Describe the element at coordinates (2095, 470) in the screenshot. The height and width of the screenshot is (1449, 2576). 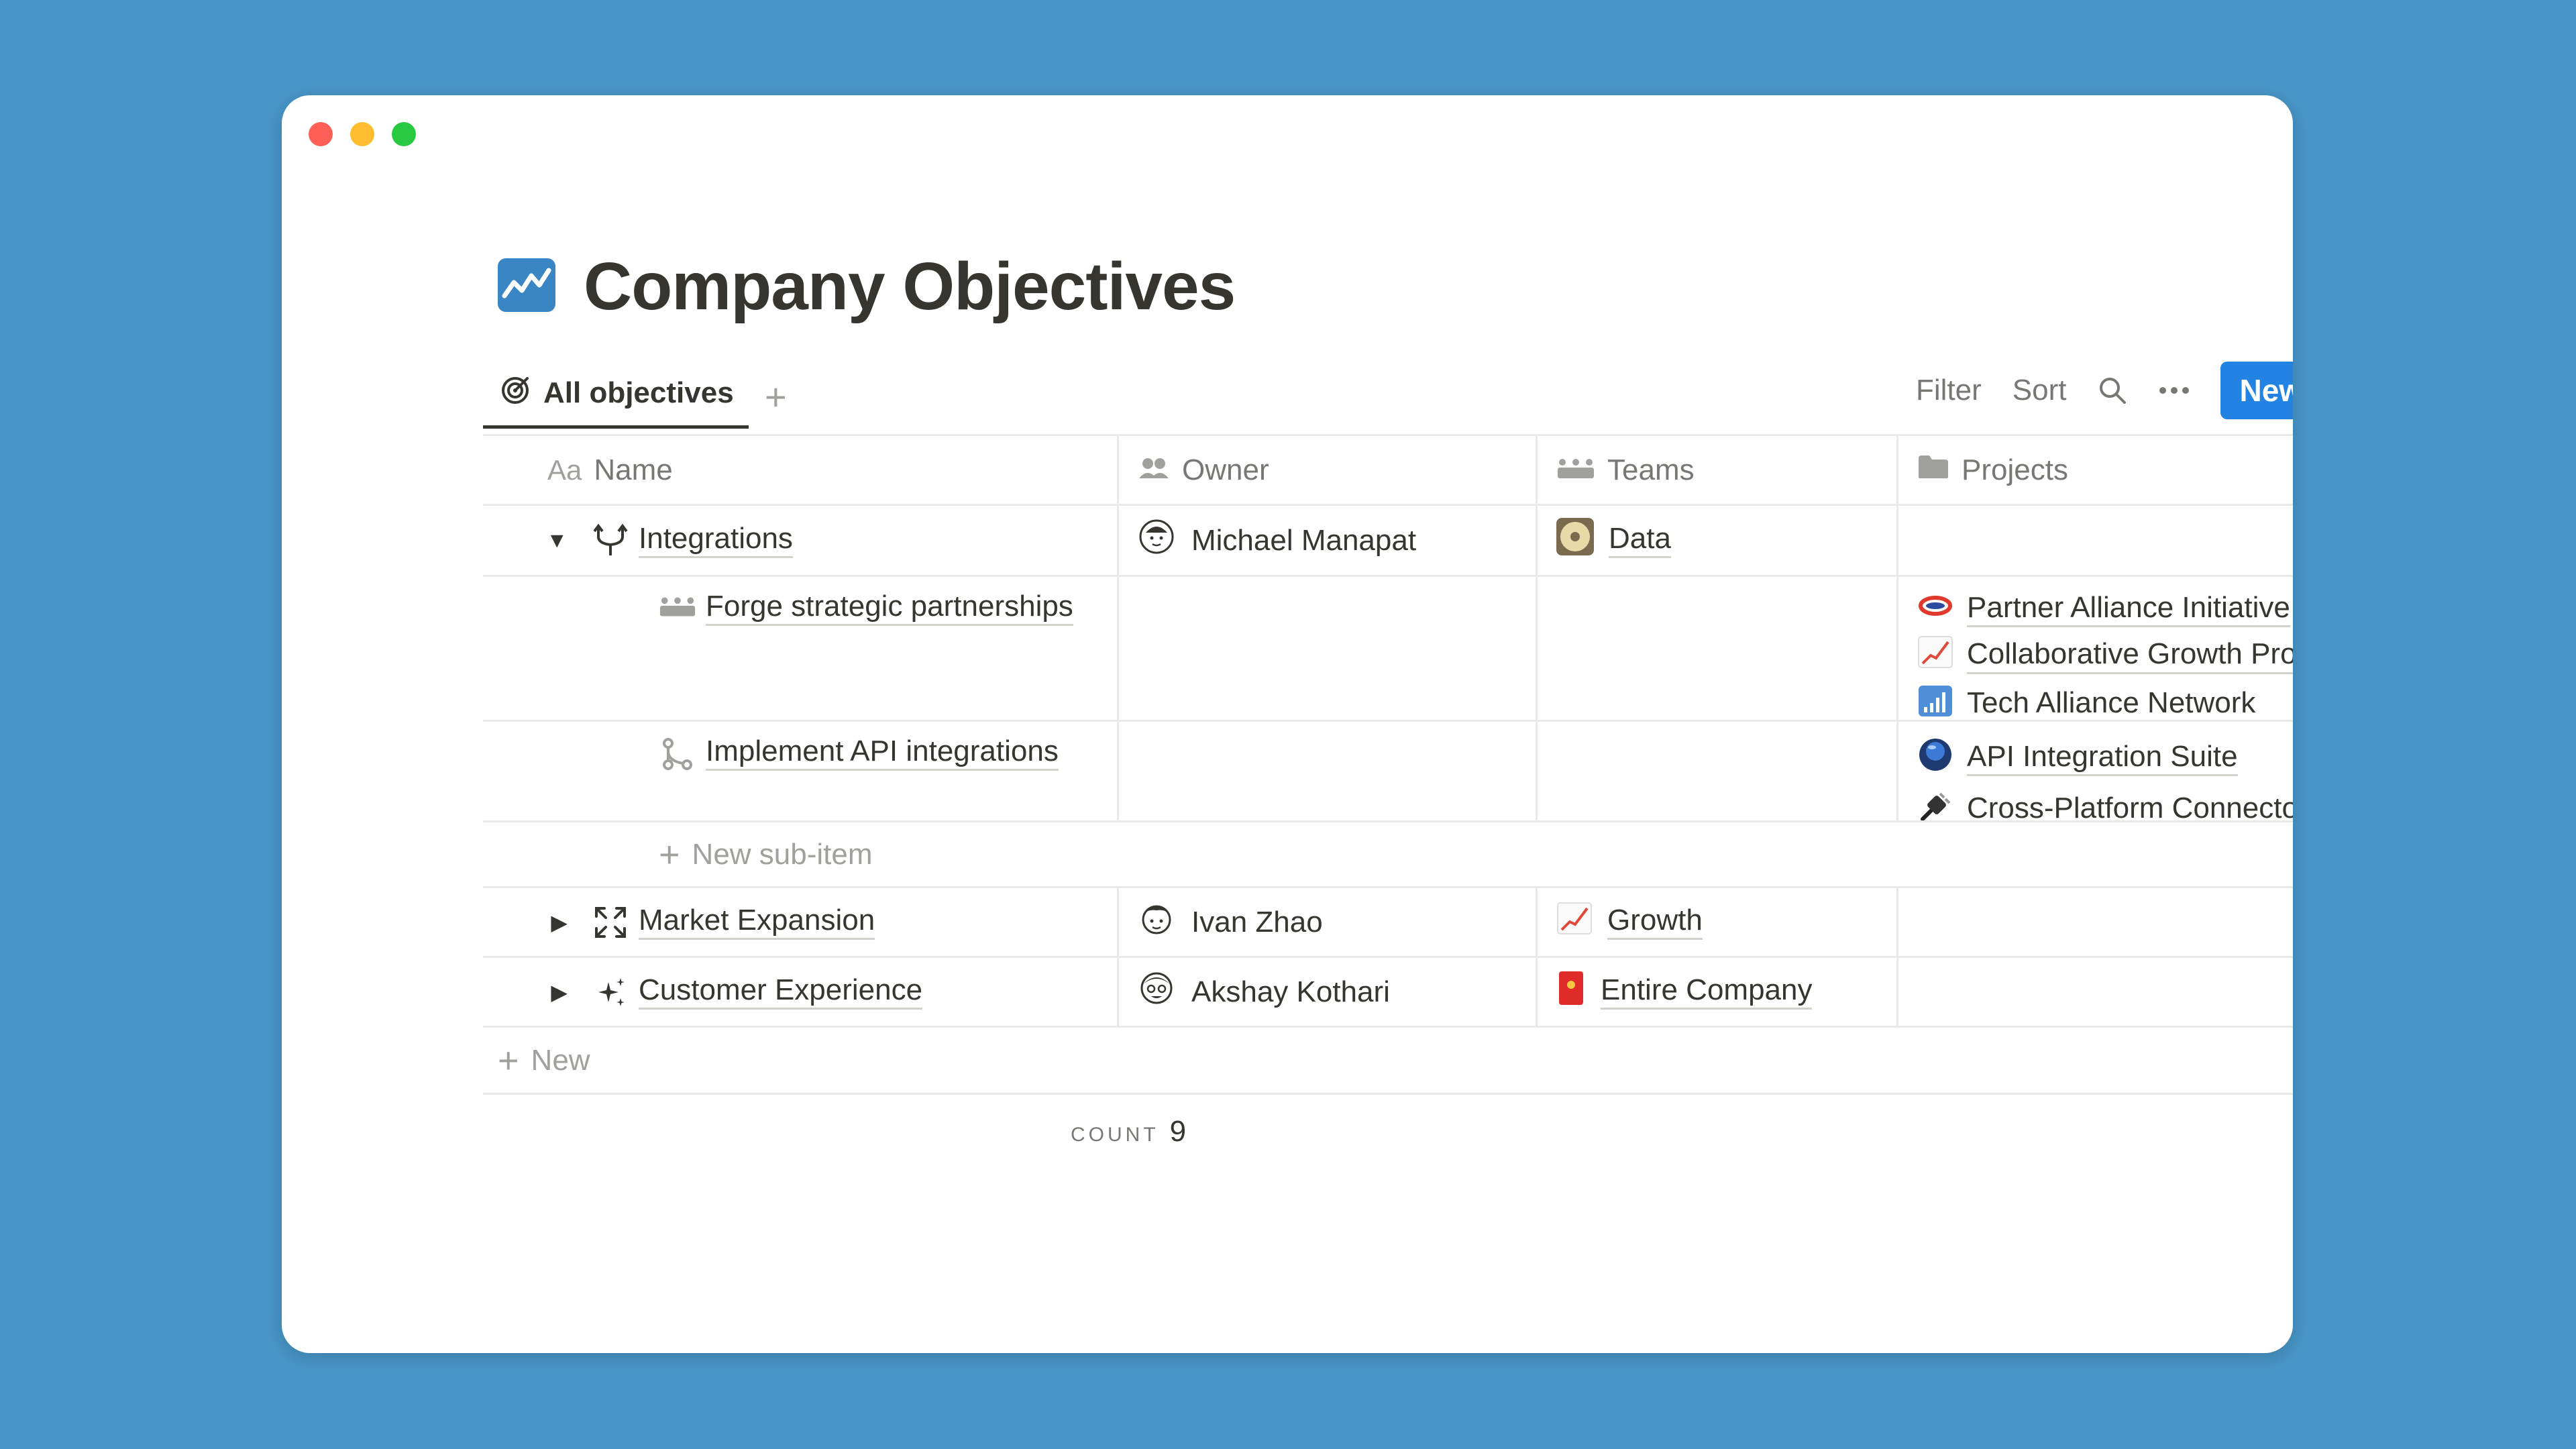
I see `column-header-projects: Projects` at that location.